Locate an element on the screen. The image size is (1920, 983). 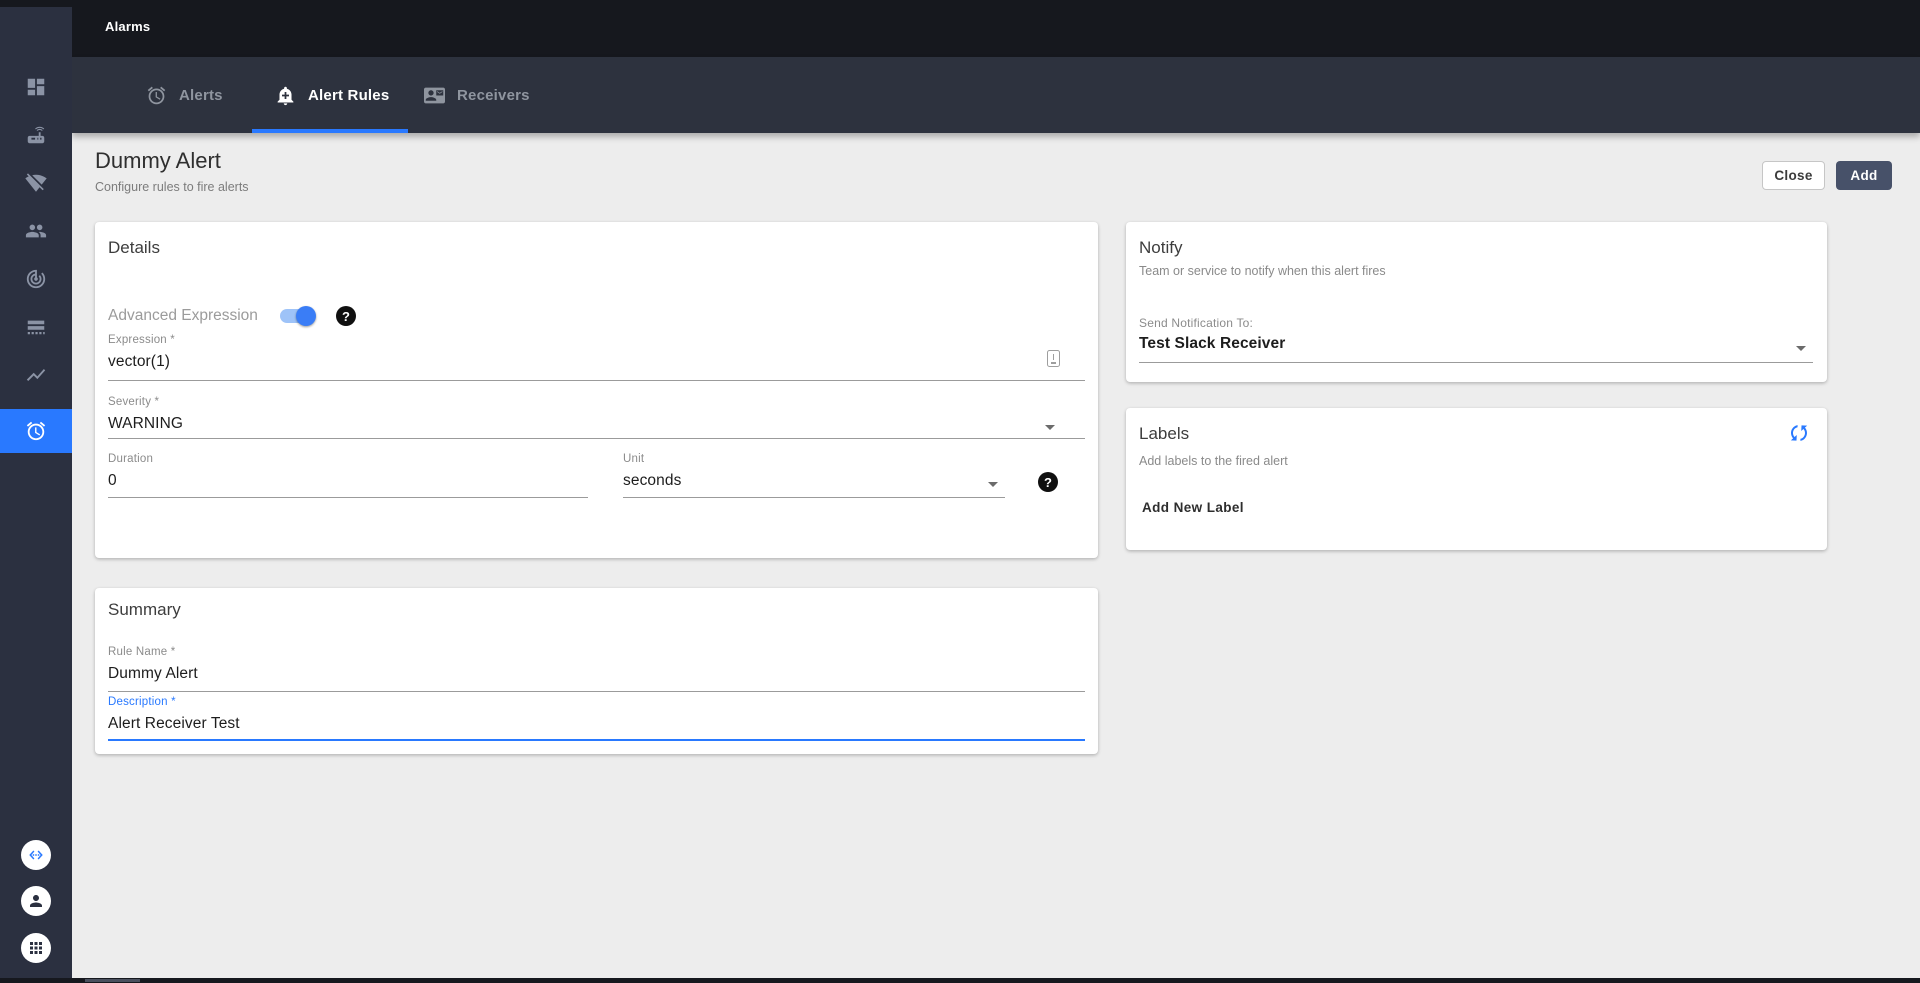
tab-alerts: Alerts is located at coordinates (184, 95).